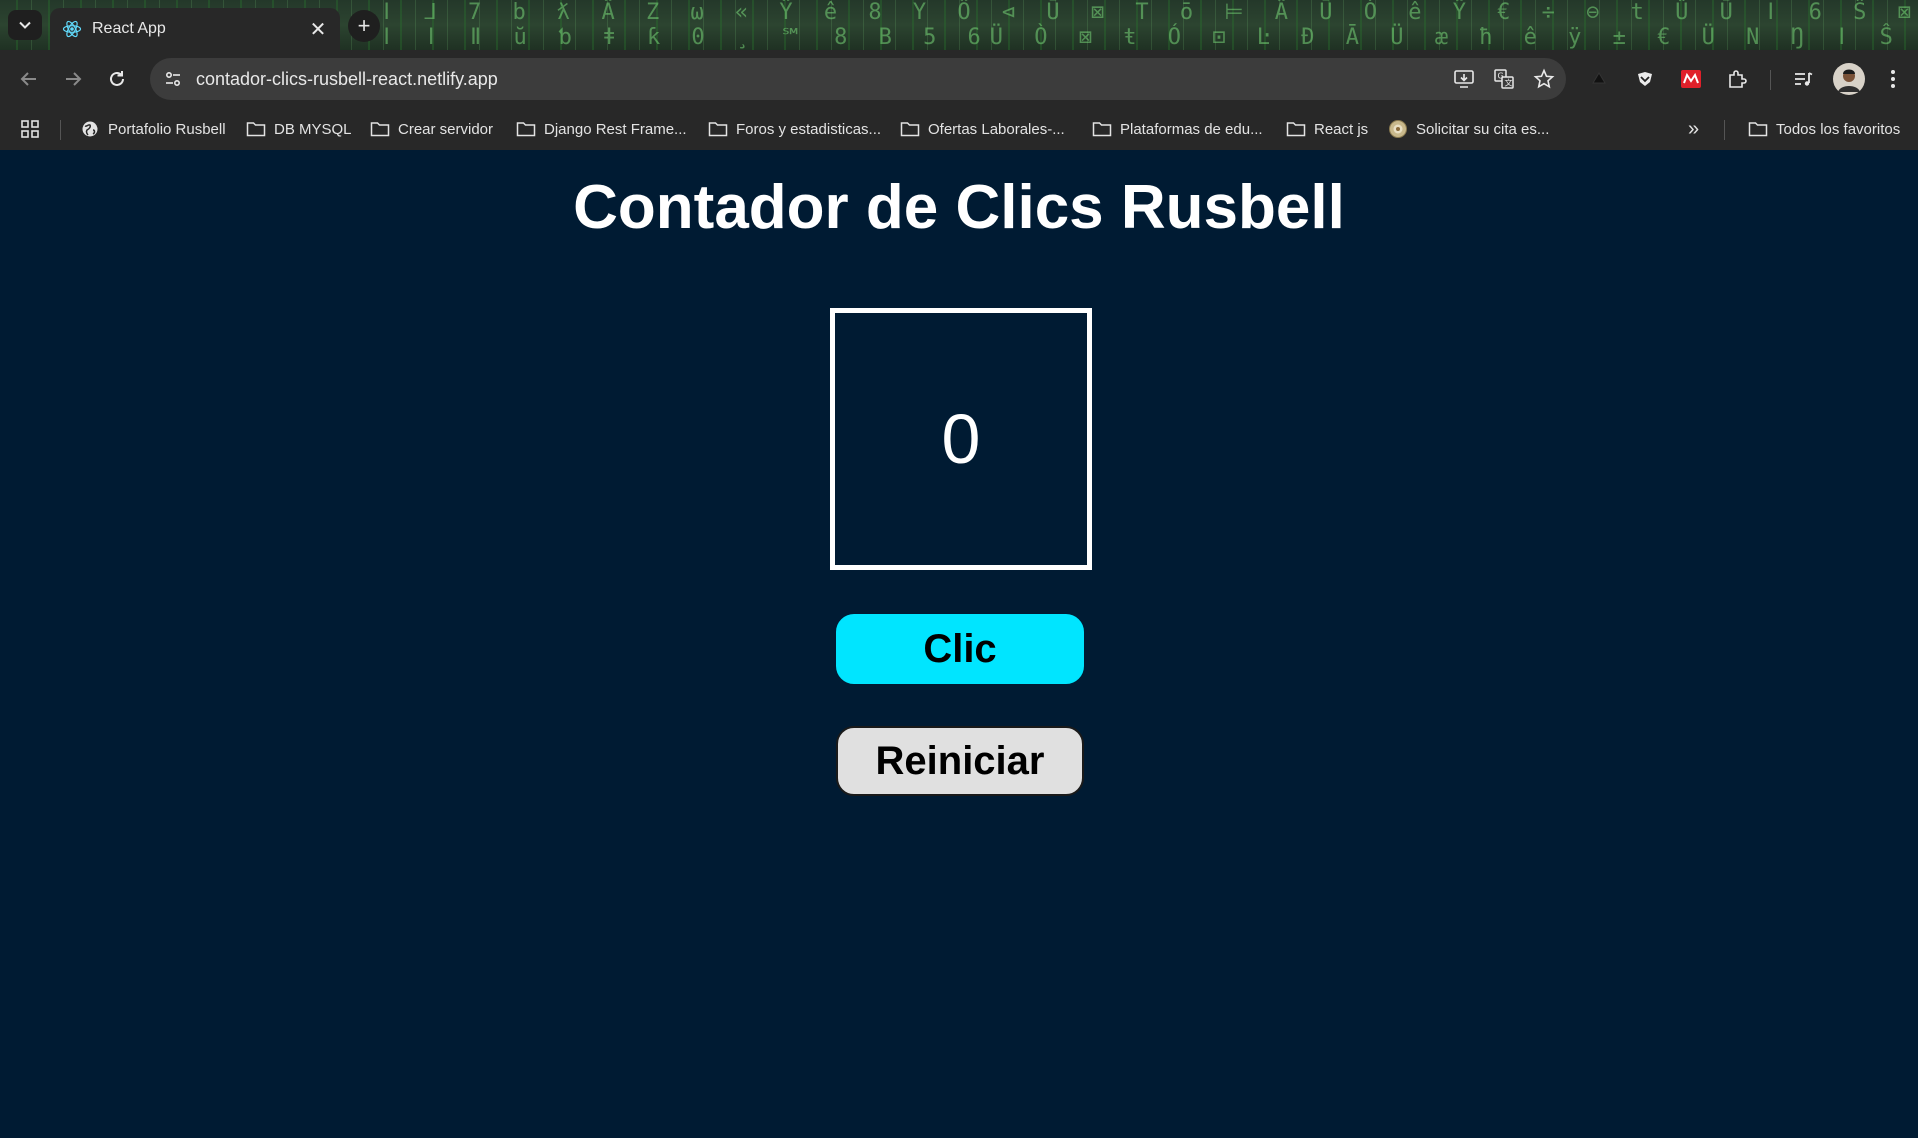  I want to click on double-chevron-right-icon: », so click(1694, 128).